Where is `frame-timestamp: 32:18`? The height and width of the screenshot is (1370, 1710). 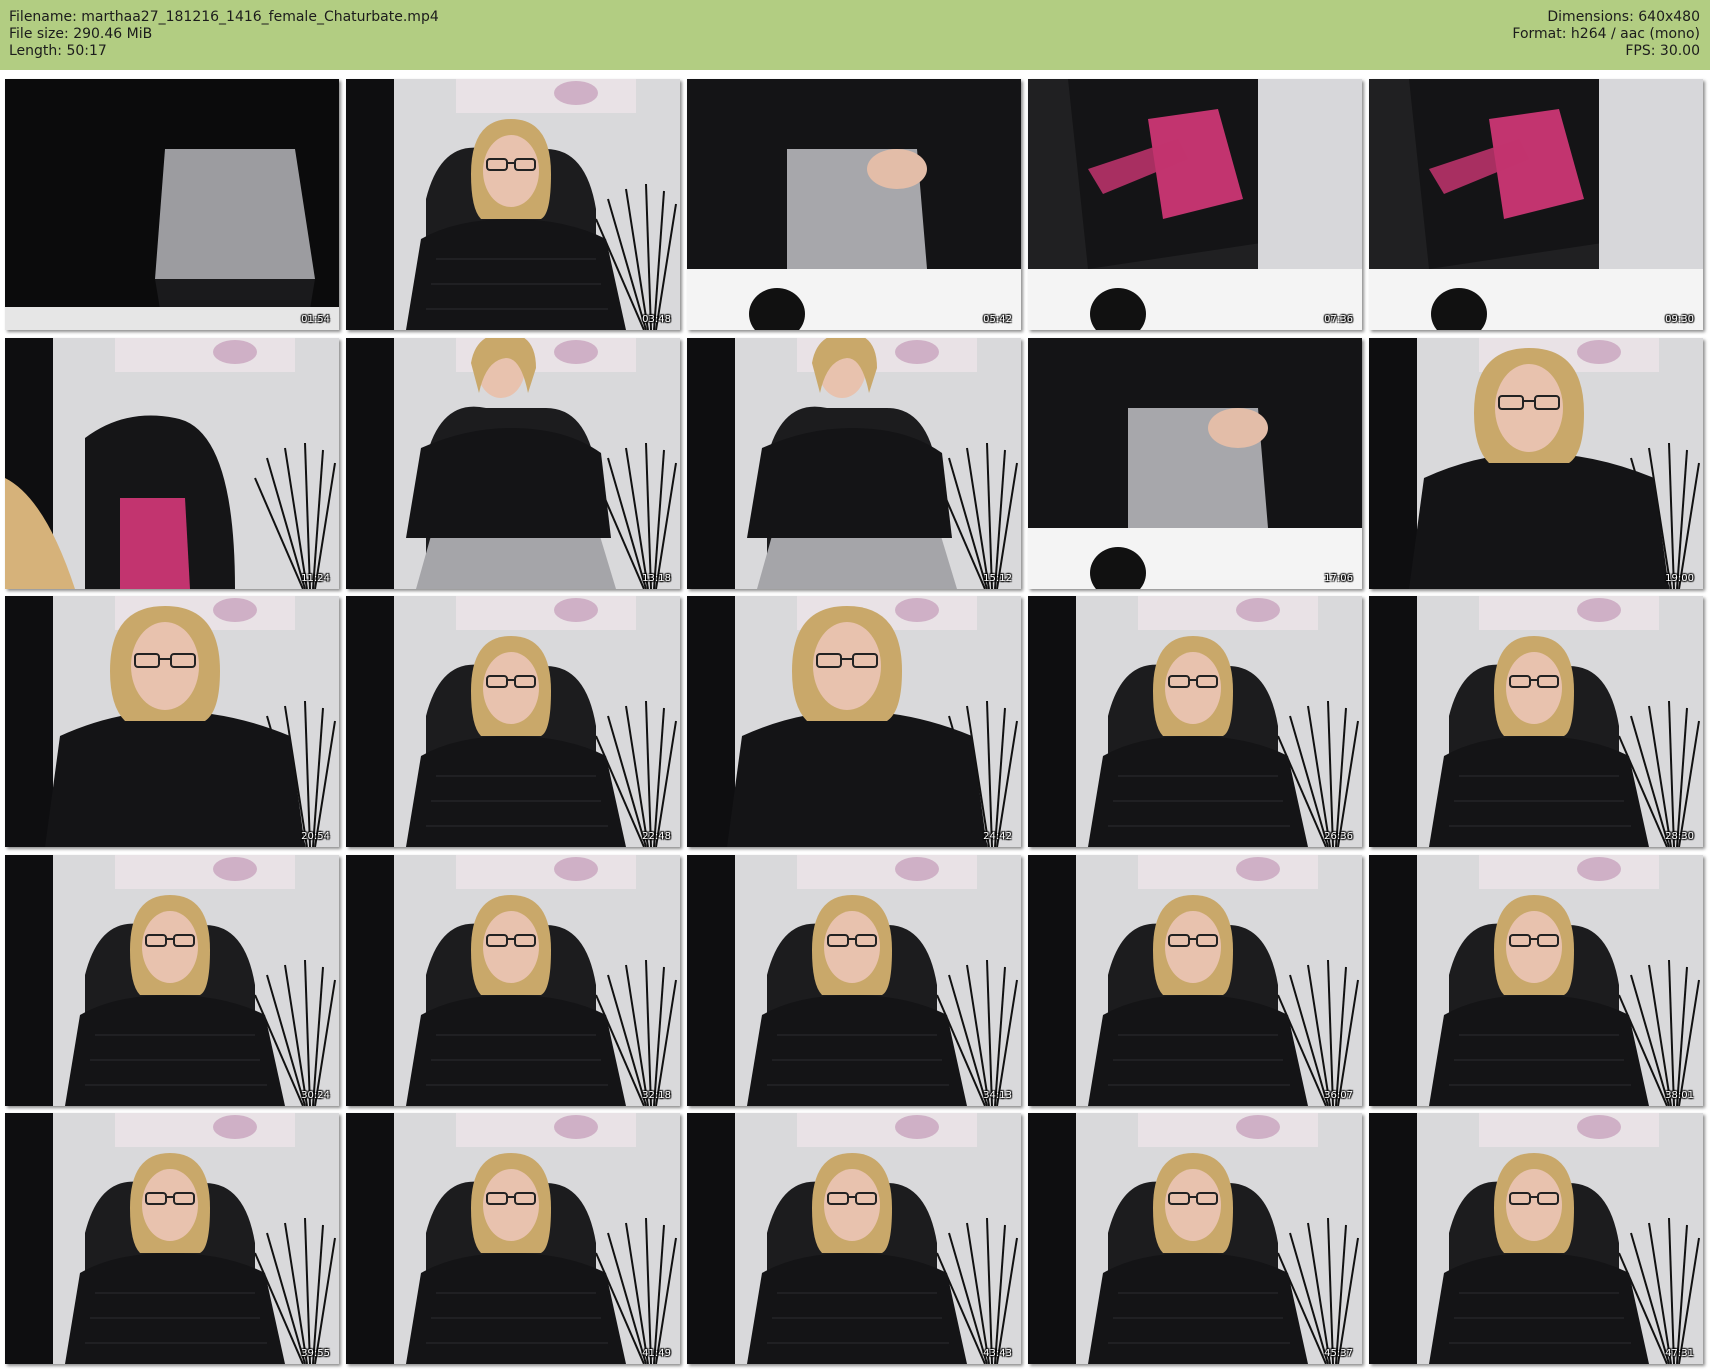
frame-timestamp: 32:18 is located at coordinates (656, 1095).